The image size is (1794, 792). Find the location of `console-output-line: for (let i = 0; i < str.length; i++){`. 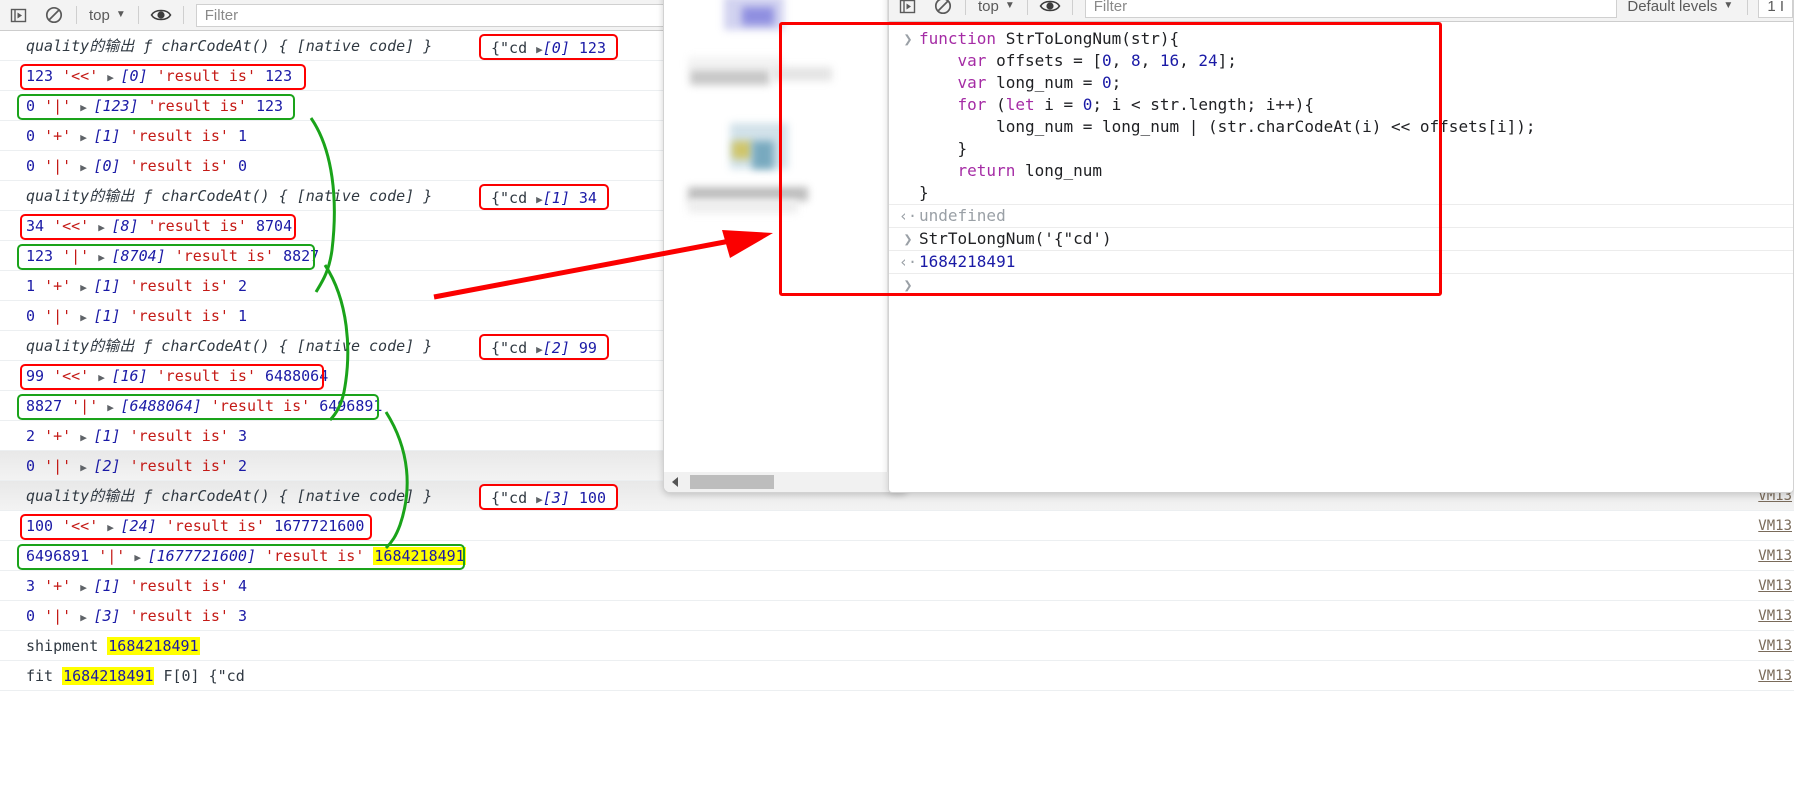

console-output-line: for (let i = 0; i < str.length; i++){ is located at coordinates (1341, 105).